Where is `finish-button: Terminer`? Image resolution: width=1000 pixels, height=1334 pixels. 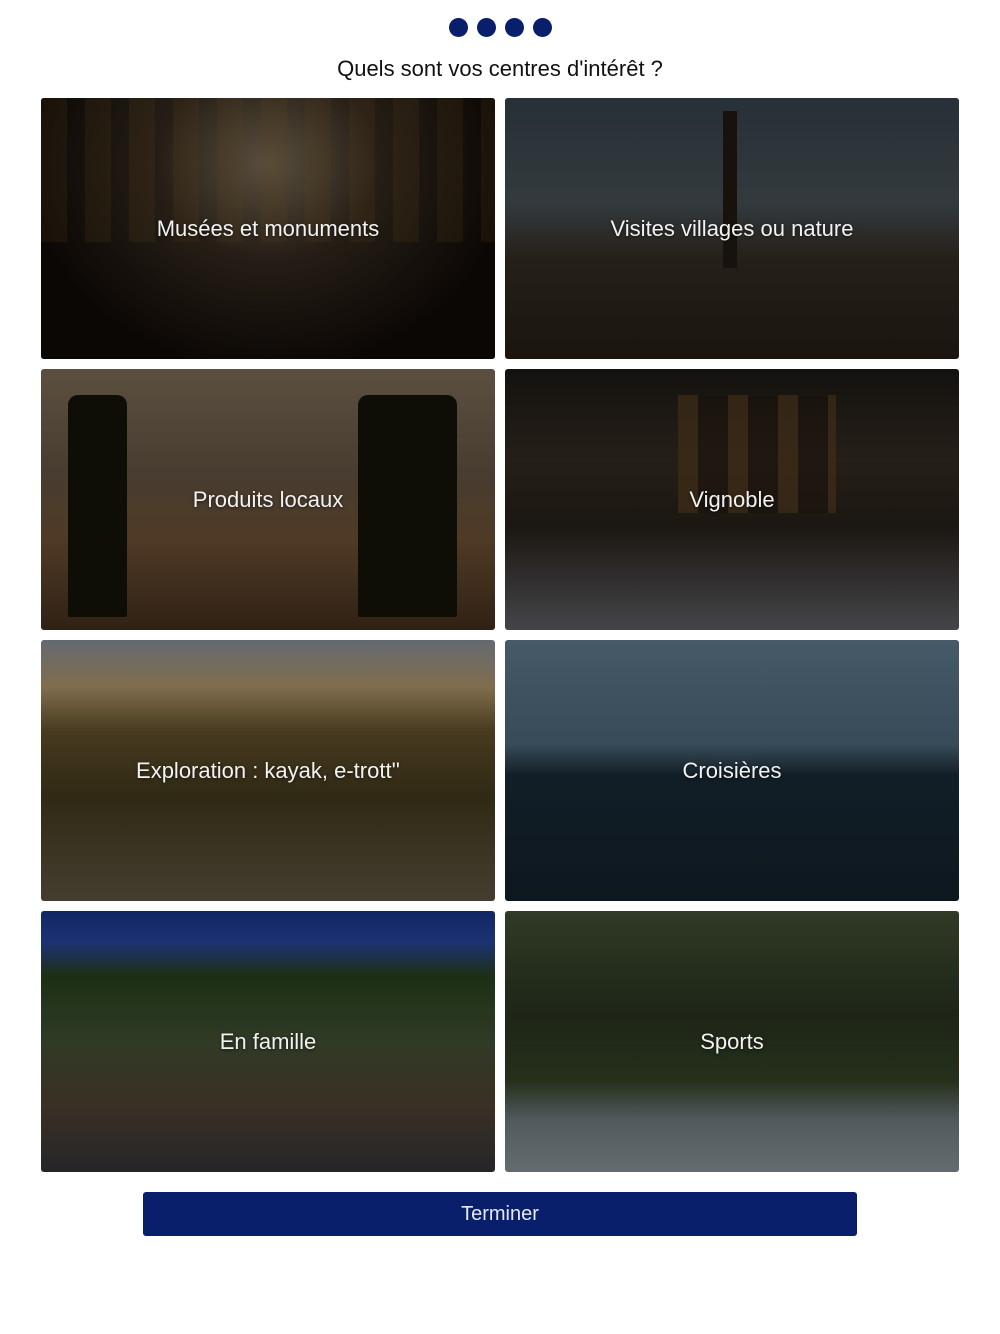
finish-button: Terminer is located at coordinates (500, 1214).